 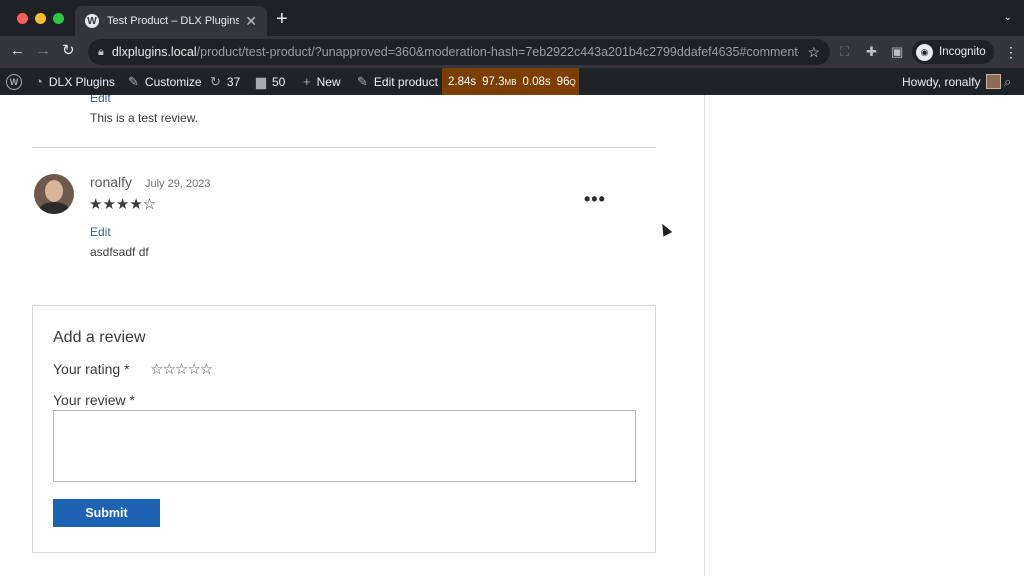 What do you see at coordinates (181, 369) in the screenshot?
I see `rating-star-picker: ☆☆☆☆☆` at bounding box center [181, 369].